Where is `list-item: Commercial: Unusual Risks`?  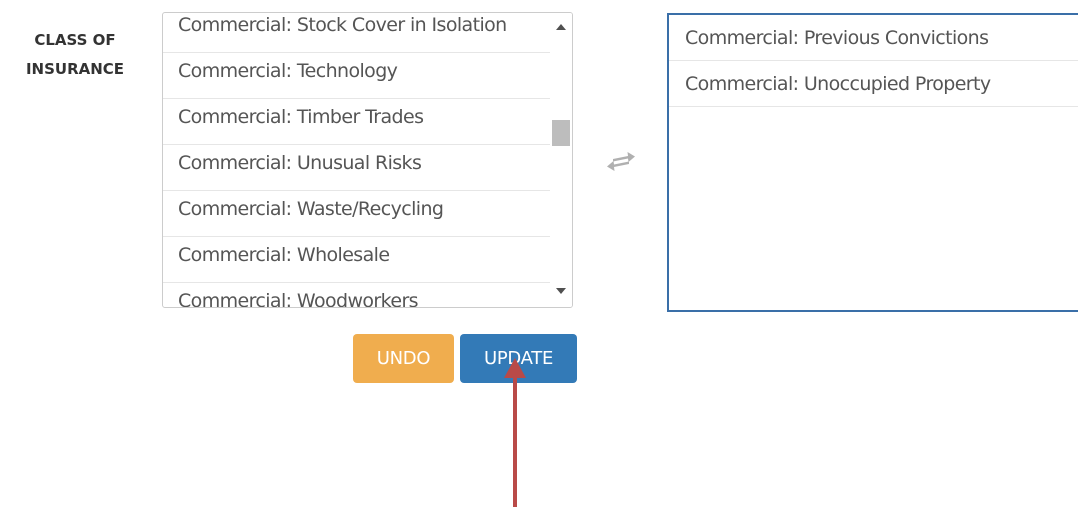 list-item: Commercial: Unusual Risks is located at coordinates (356, 168).